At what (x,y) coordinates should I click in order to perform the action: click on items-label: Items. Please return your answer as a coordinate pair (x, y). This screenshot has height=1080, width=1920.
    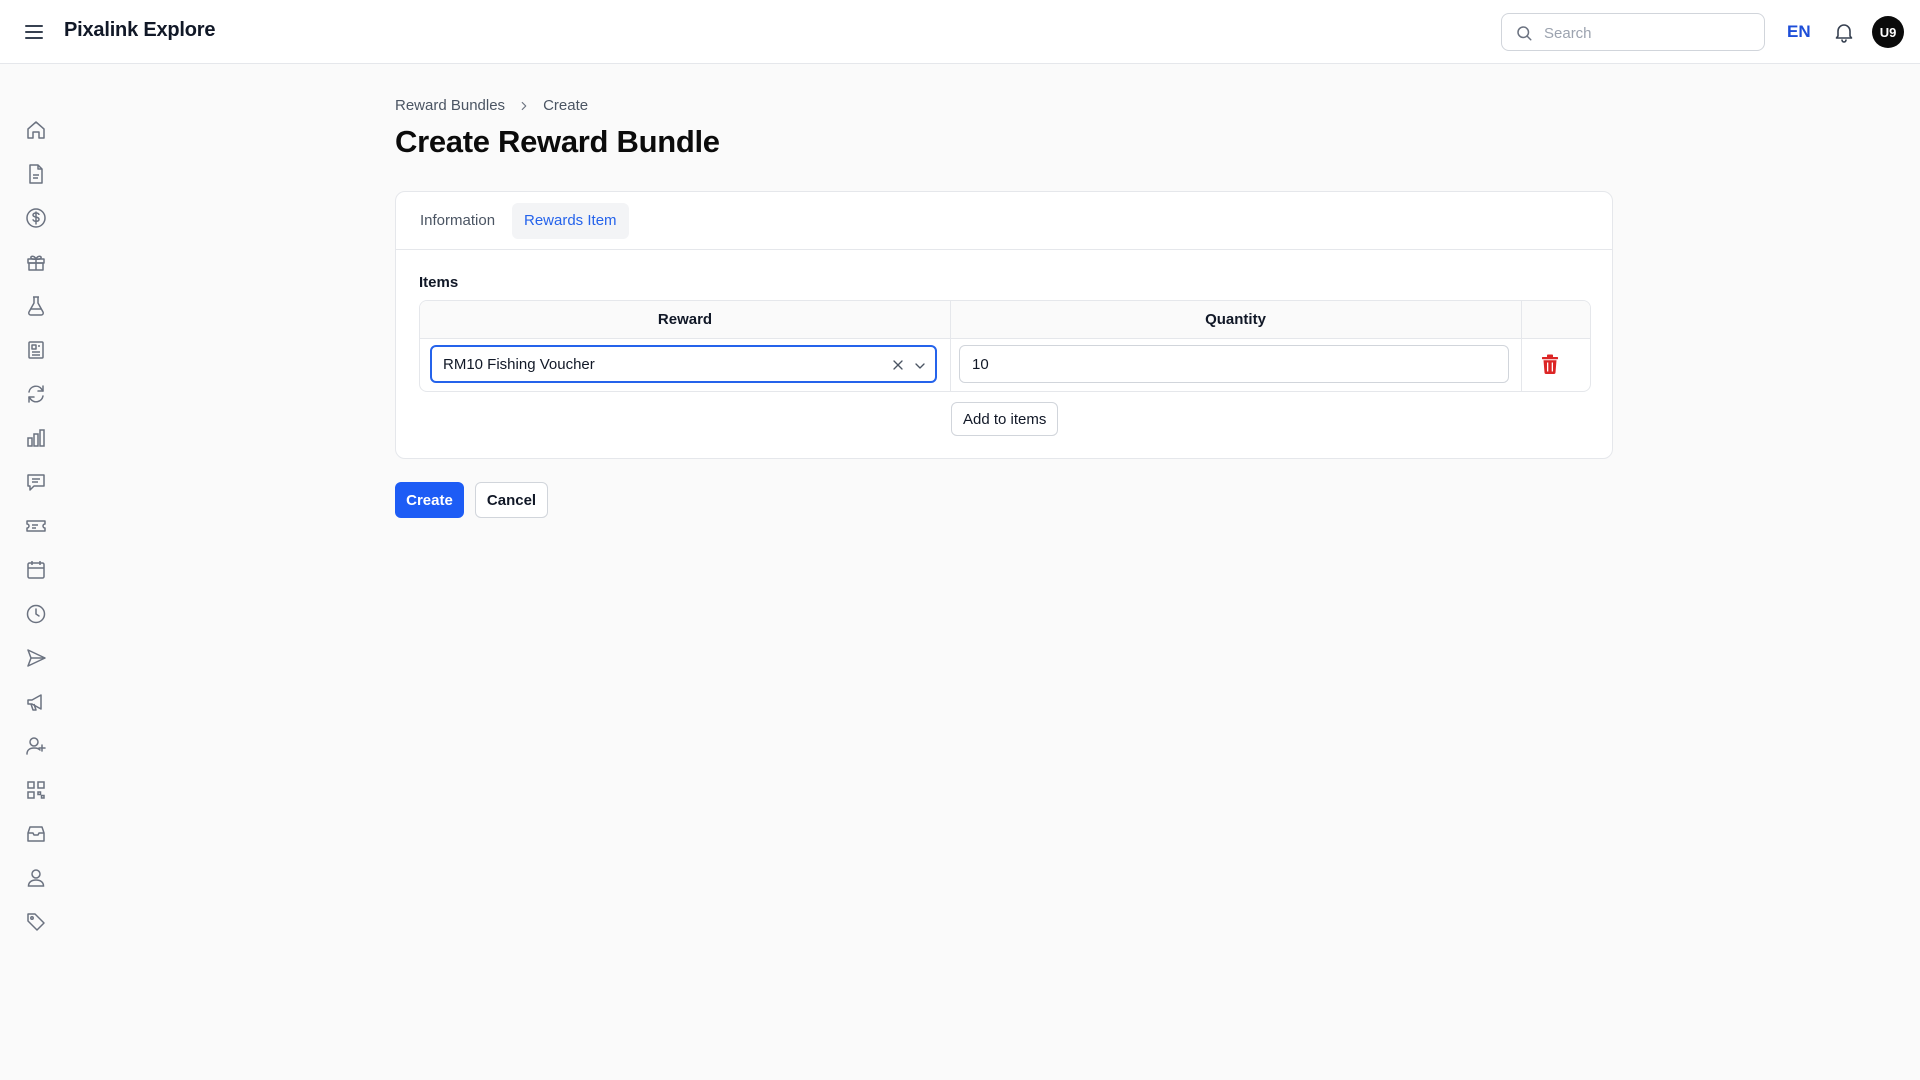
    Looking at the image, I should click on (439, 282).